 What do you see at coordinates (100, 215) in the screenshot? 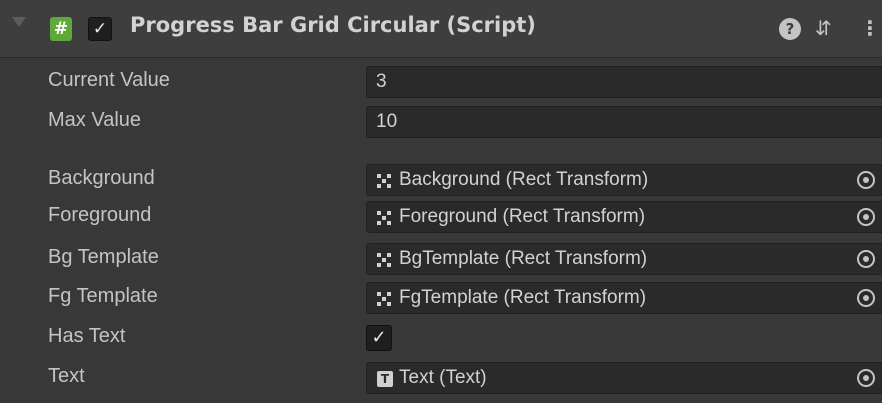
I see `foreground-label: Foreground` at bounding box center [100, 215].